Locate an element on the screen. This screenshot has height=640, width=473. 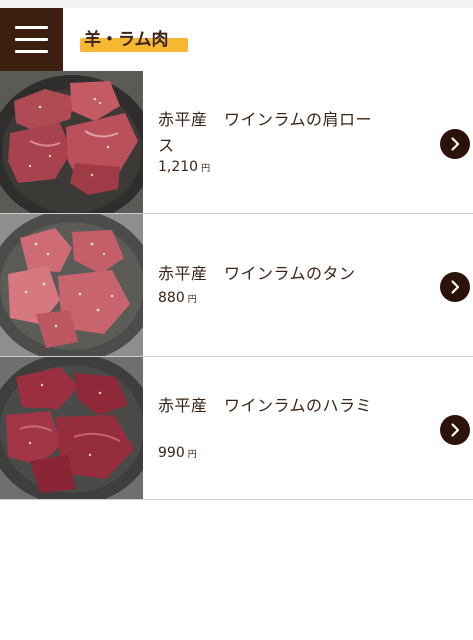
price-value: 880 is located at coordinates (171, 298).